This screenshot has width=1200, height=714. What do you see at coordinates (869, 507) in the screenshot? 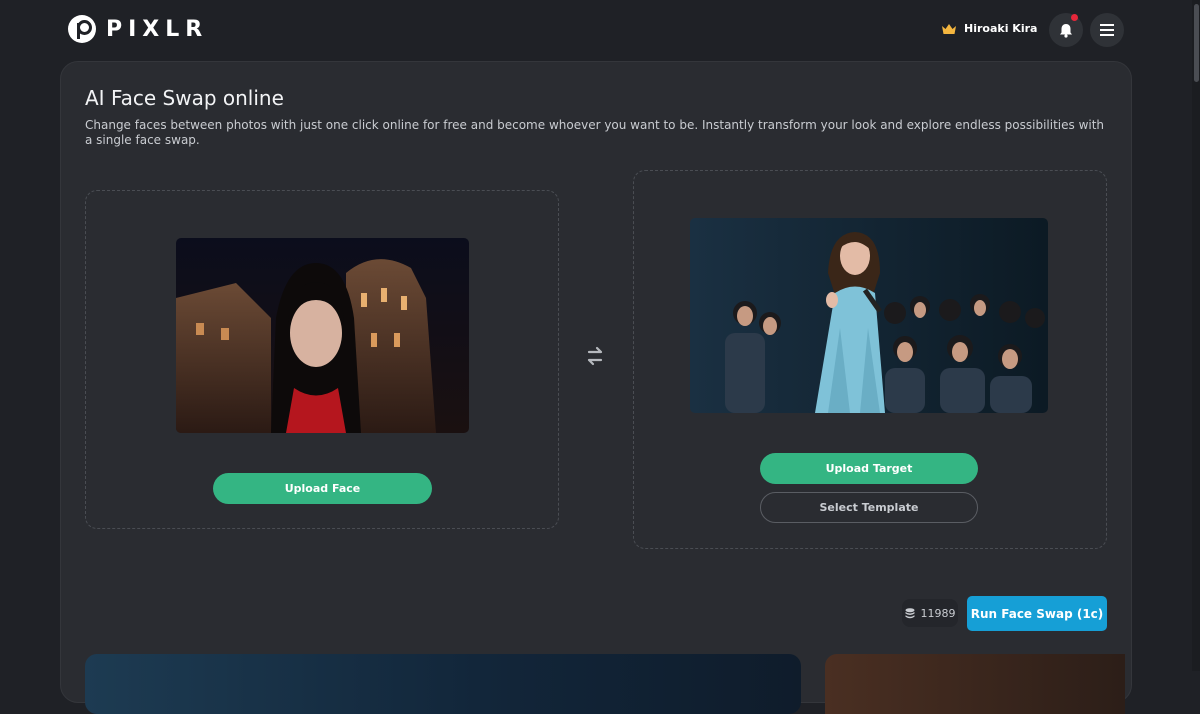
I see `select-template-button: Select Template` at bounding box center [869, 507].